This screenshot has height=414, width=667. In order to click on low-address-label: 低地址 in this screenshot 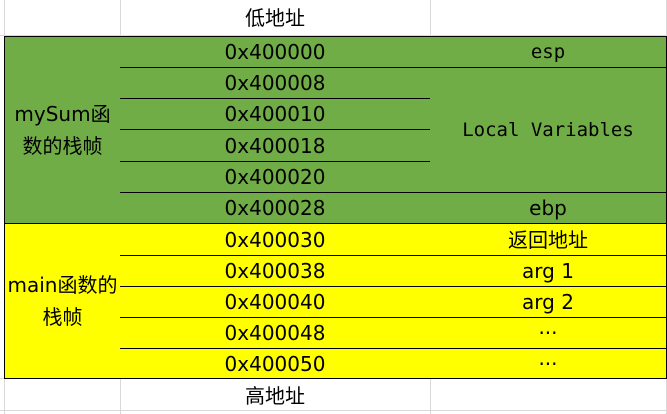, I will do `click(275, 18)`.